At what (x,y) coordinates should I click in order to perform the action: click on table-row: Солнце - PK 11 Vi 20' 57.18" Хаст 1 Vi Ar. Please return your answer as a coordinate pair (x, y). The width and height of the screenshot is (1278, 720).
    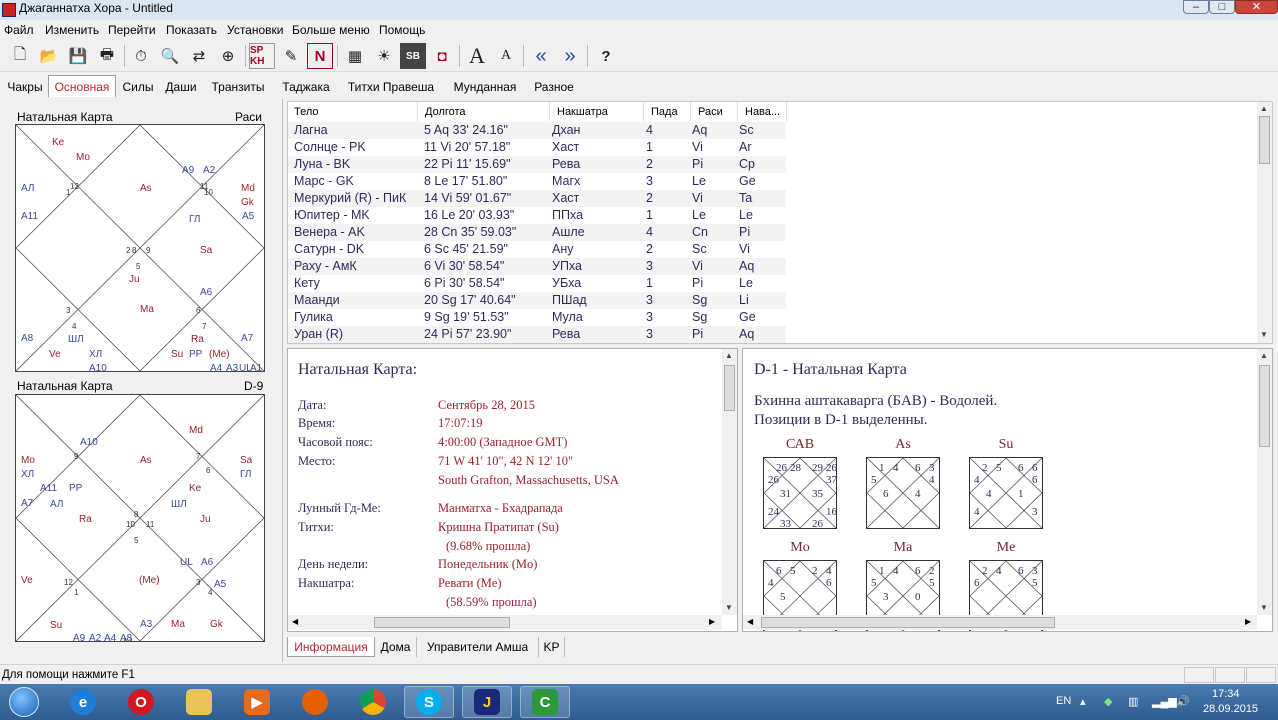
    Looking at the image, I should click on (537, 147).